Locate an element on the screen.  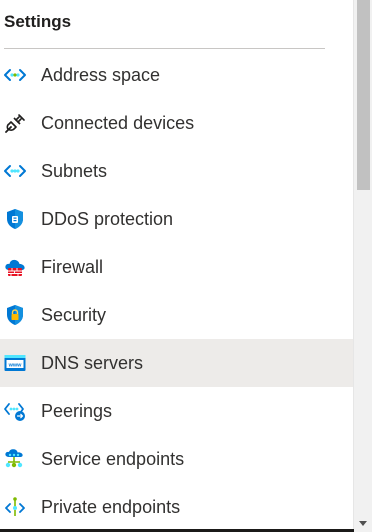
www-icon: www is located at coordinates (15, 363).